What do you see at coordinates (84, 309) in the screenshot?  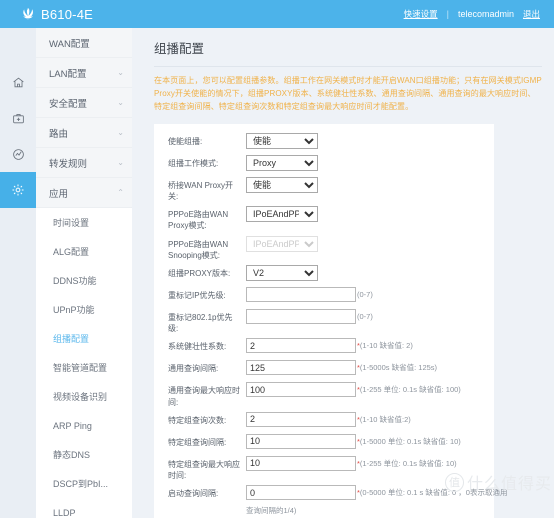 I see `sidebar-item-upnp: UPnP功能` at bounding box center [84, 309].